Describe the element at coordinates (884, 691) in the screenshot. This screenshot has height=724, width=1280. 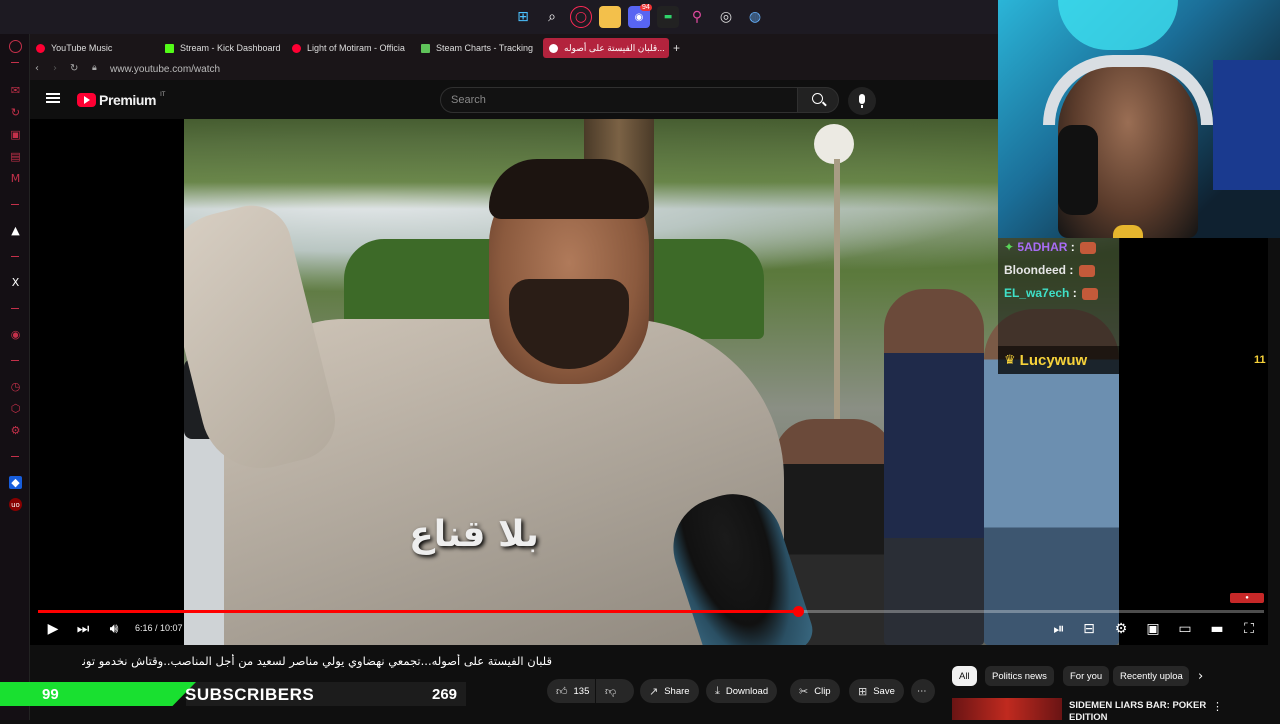
I see `save-label: Save` at that location.